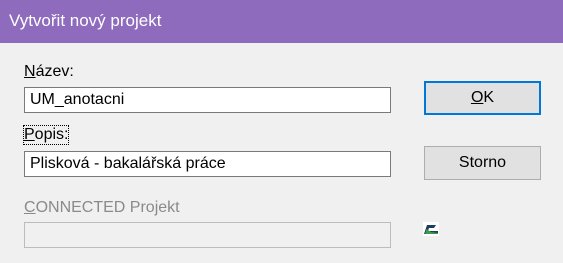 The width and height of the screenshot is (563, 263). What do you see at coordinates (207, 100) in the screenshot?
I see `name-field: UM_anotacni` at bounding box center [207, 100].